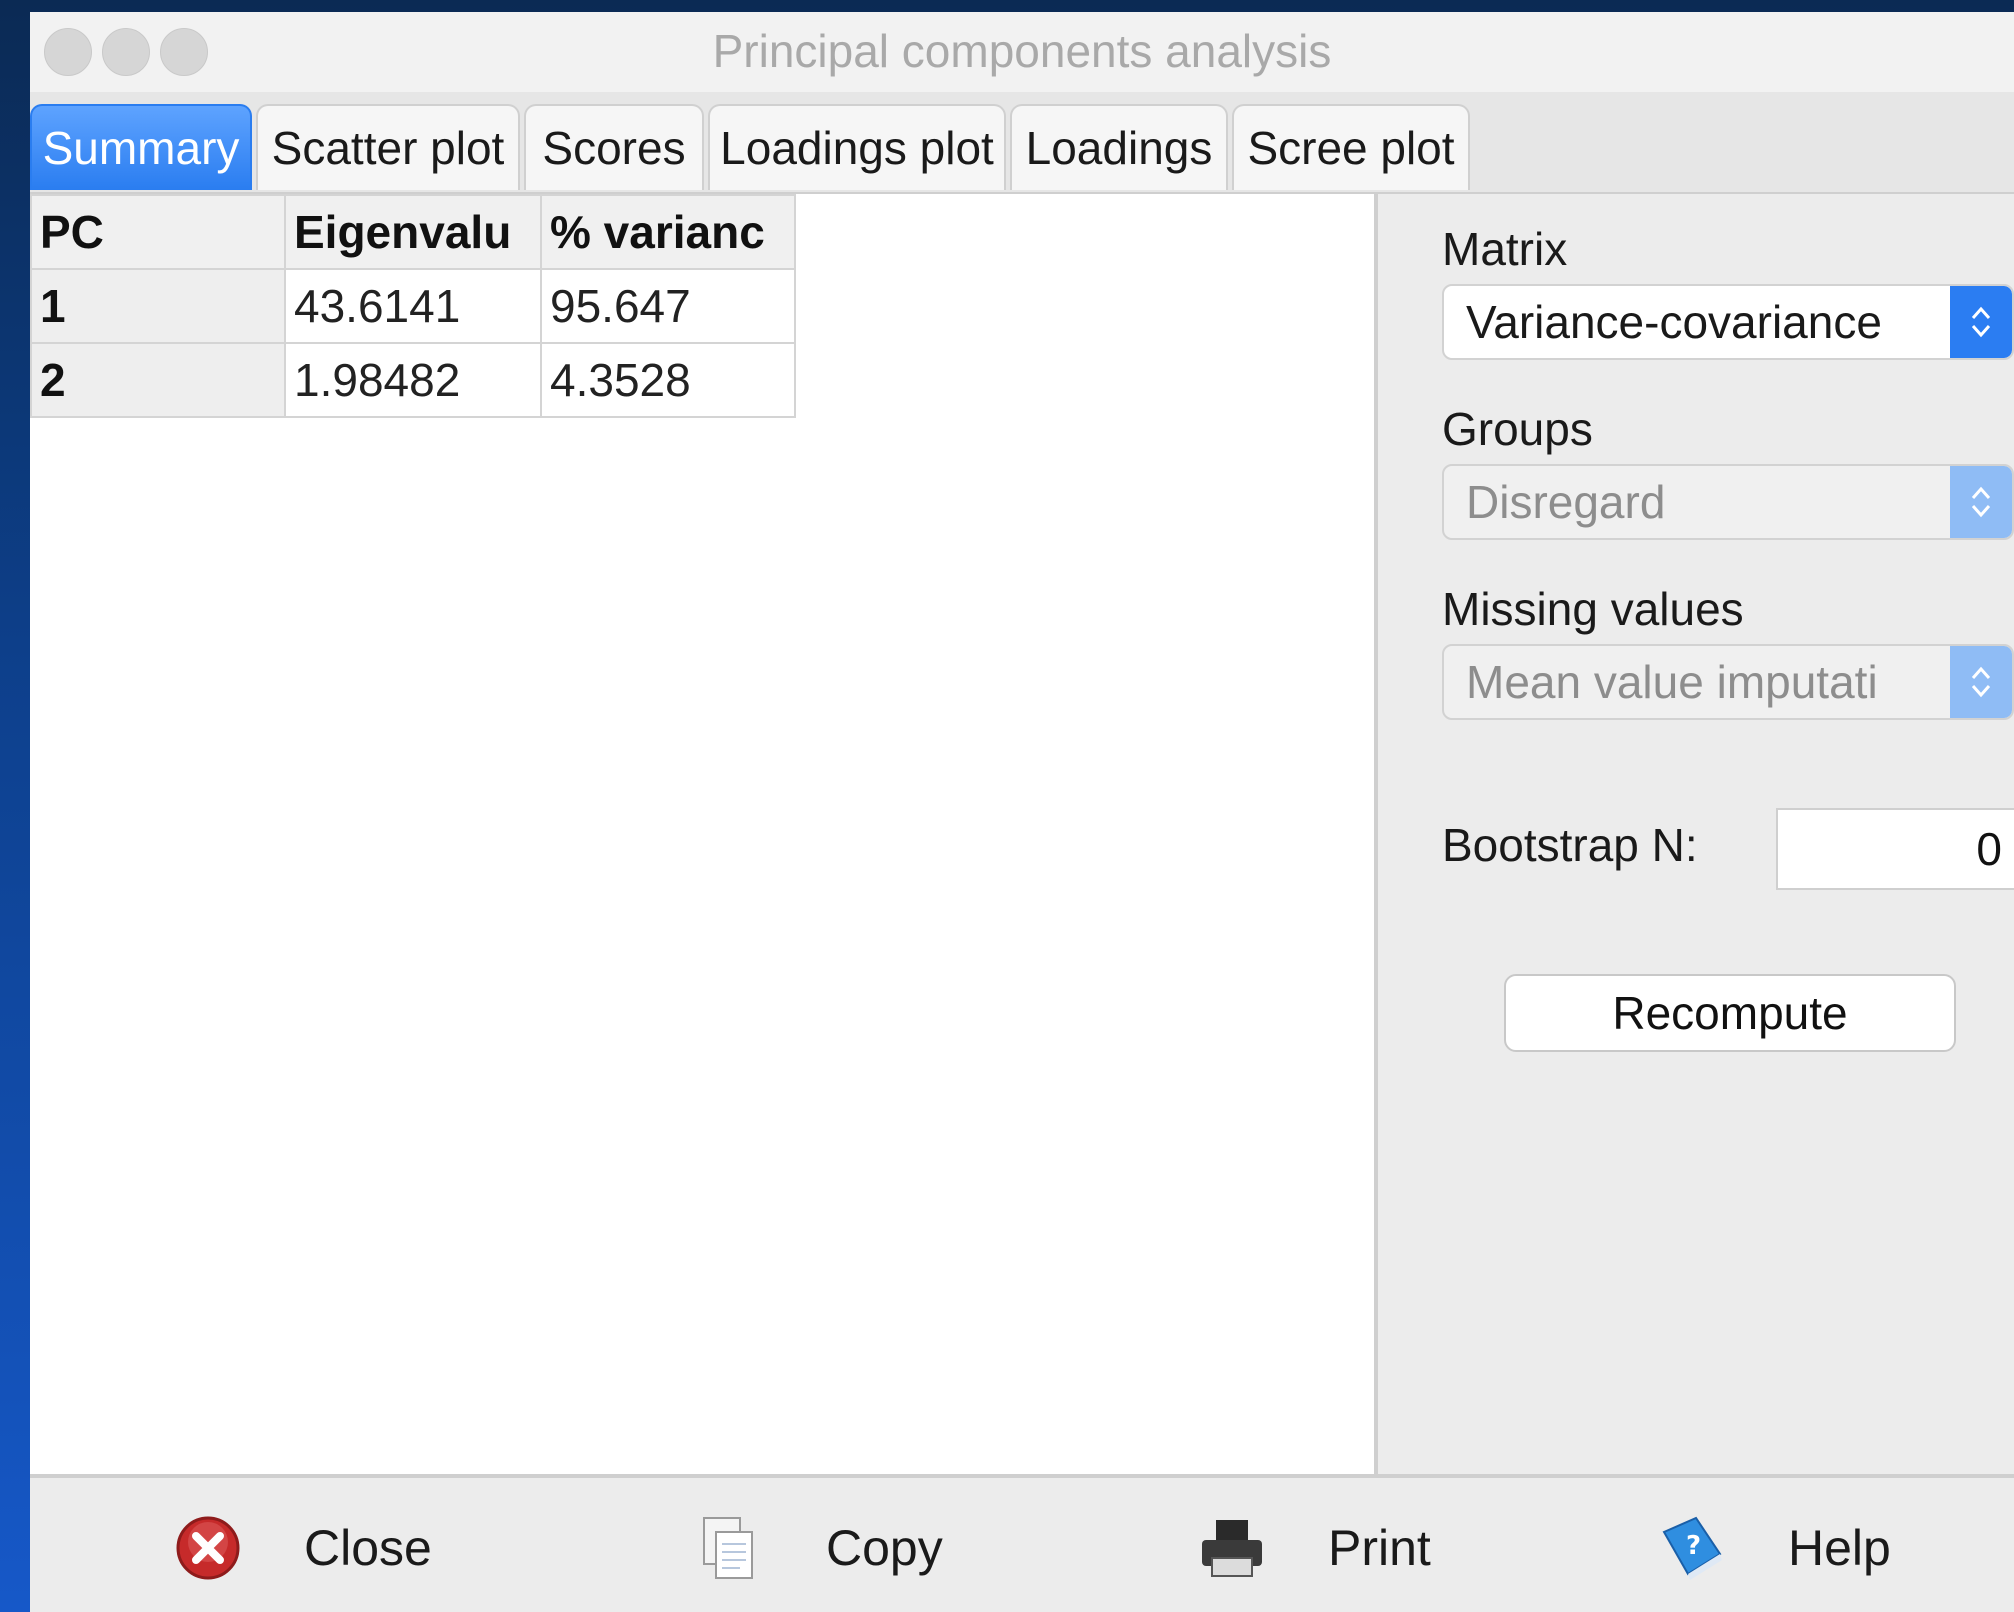  What do you see at coordinates (1895, 849) in the screenshot?
I see `bootstrap-input: 0` at bounding box center [1895, 849].